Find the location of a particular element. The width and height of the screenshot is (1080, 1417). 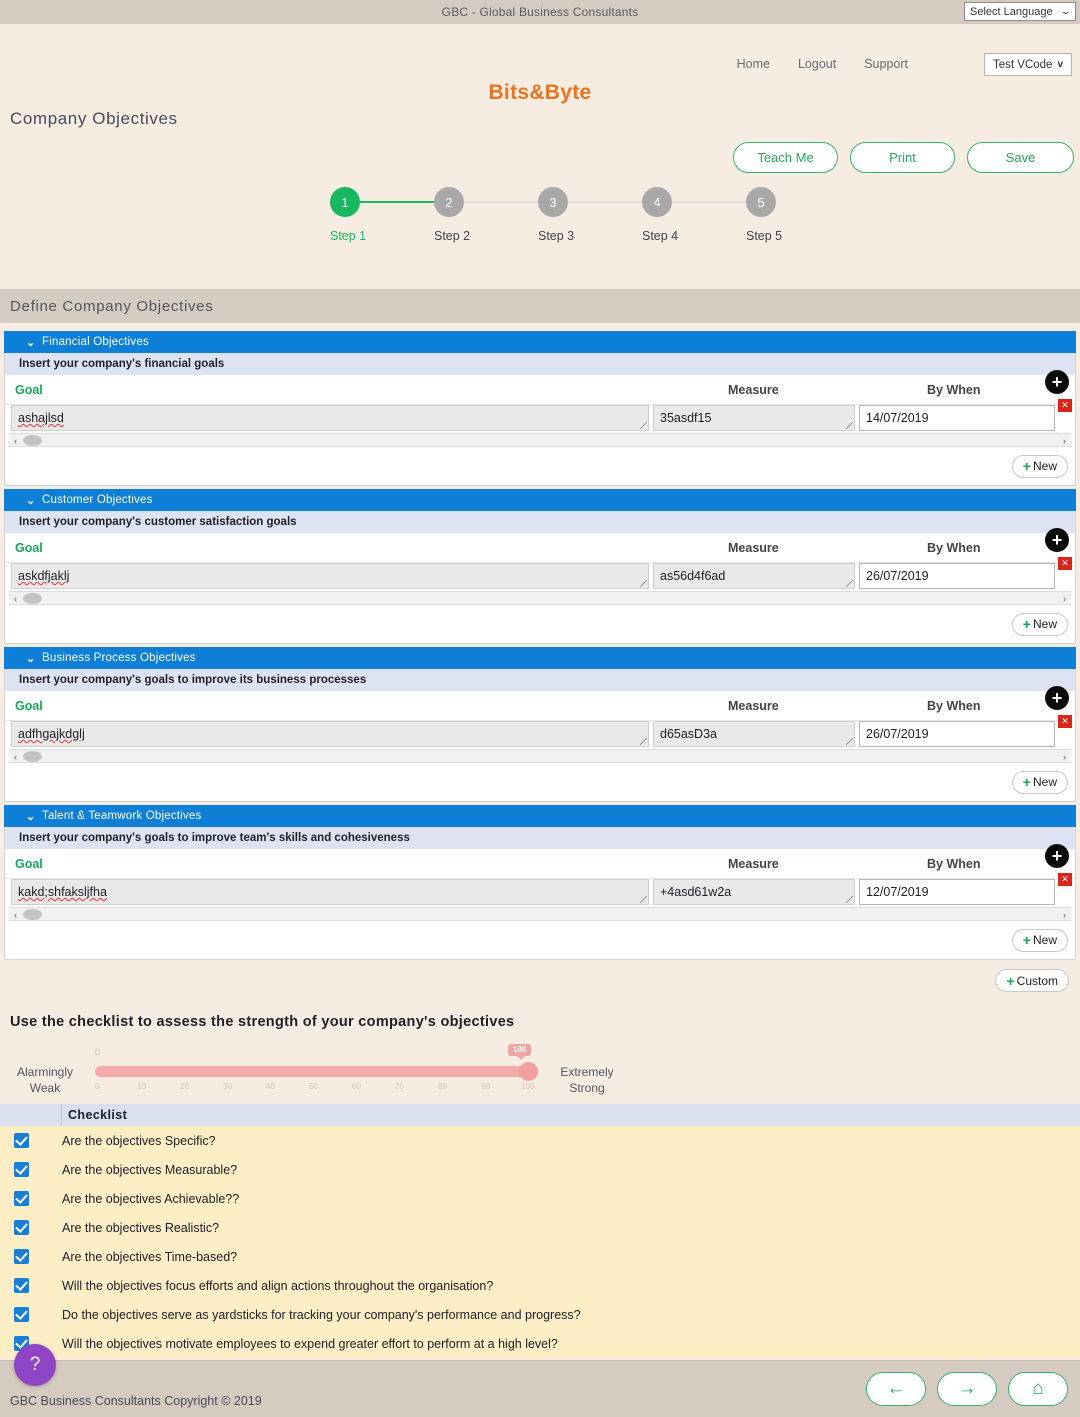

measure-input: +4asd61w2a is located at coordinates (754, 892).